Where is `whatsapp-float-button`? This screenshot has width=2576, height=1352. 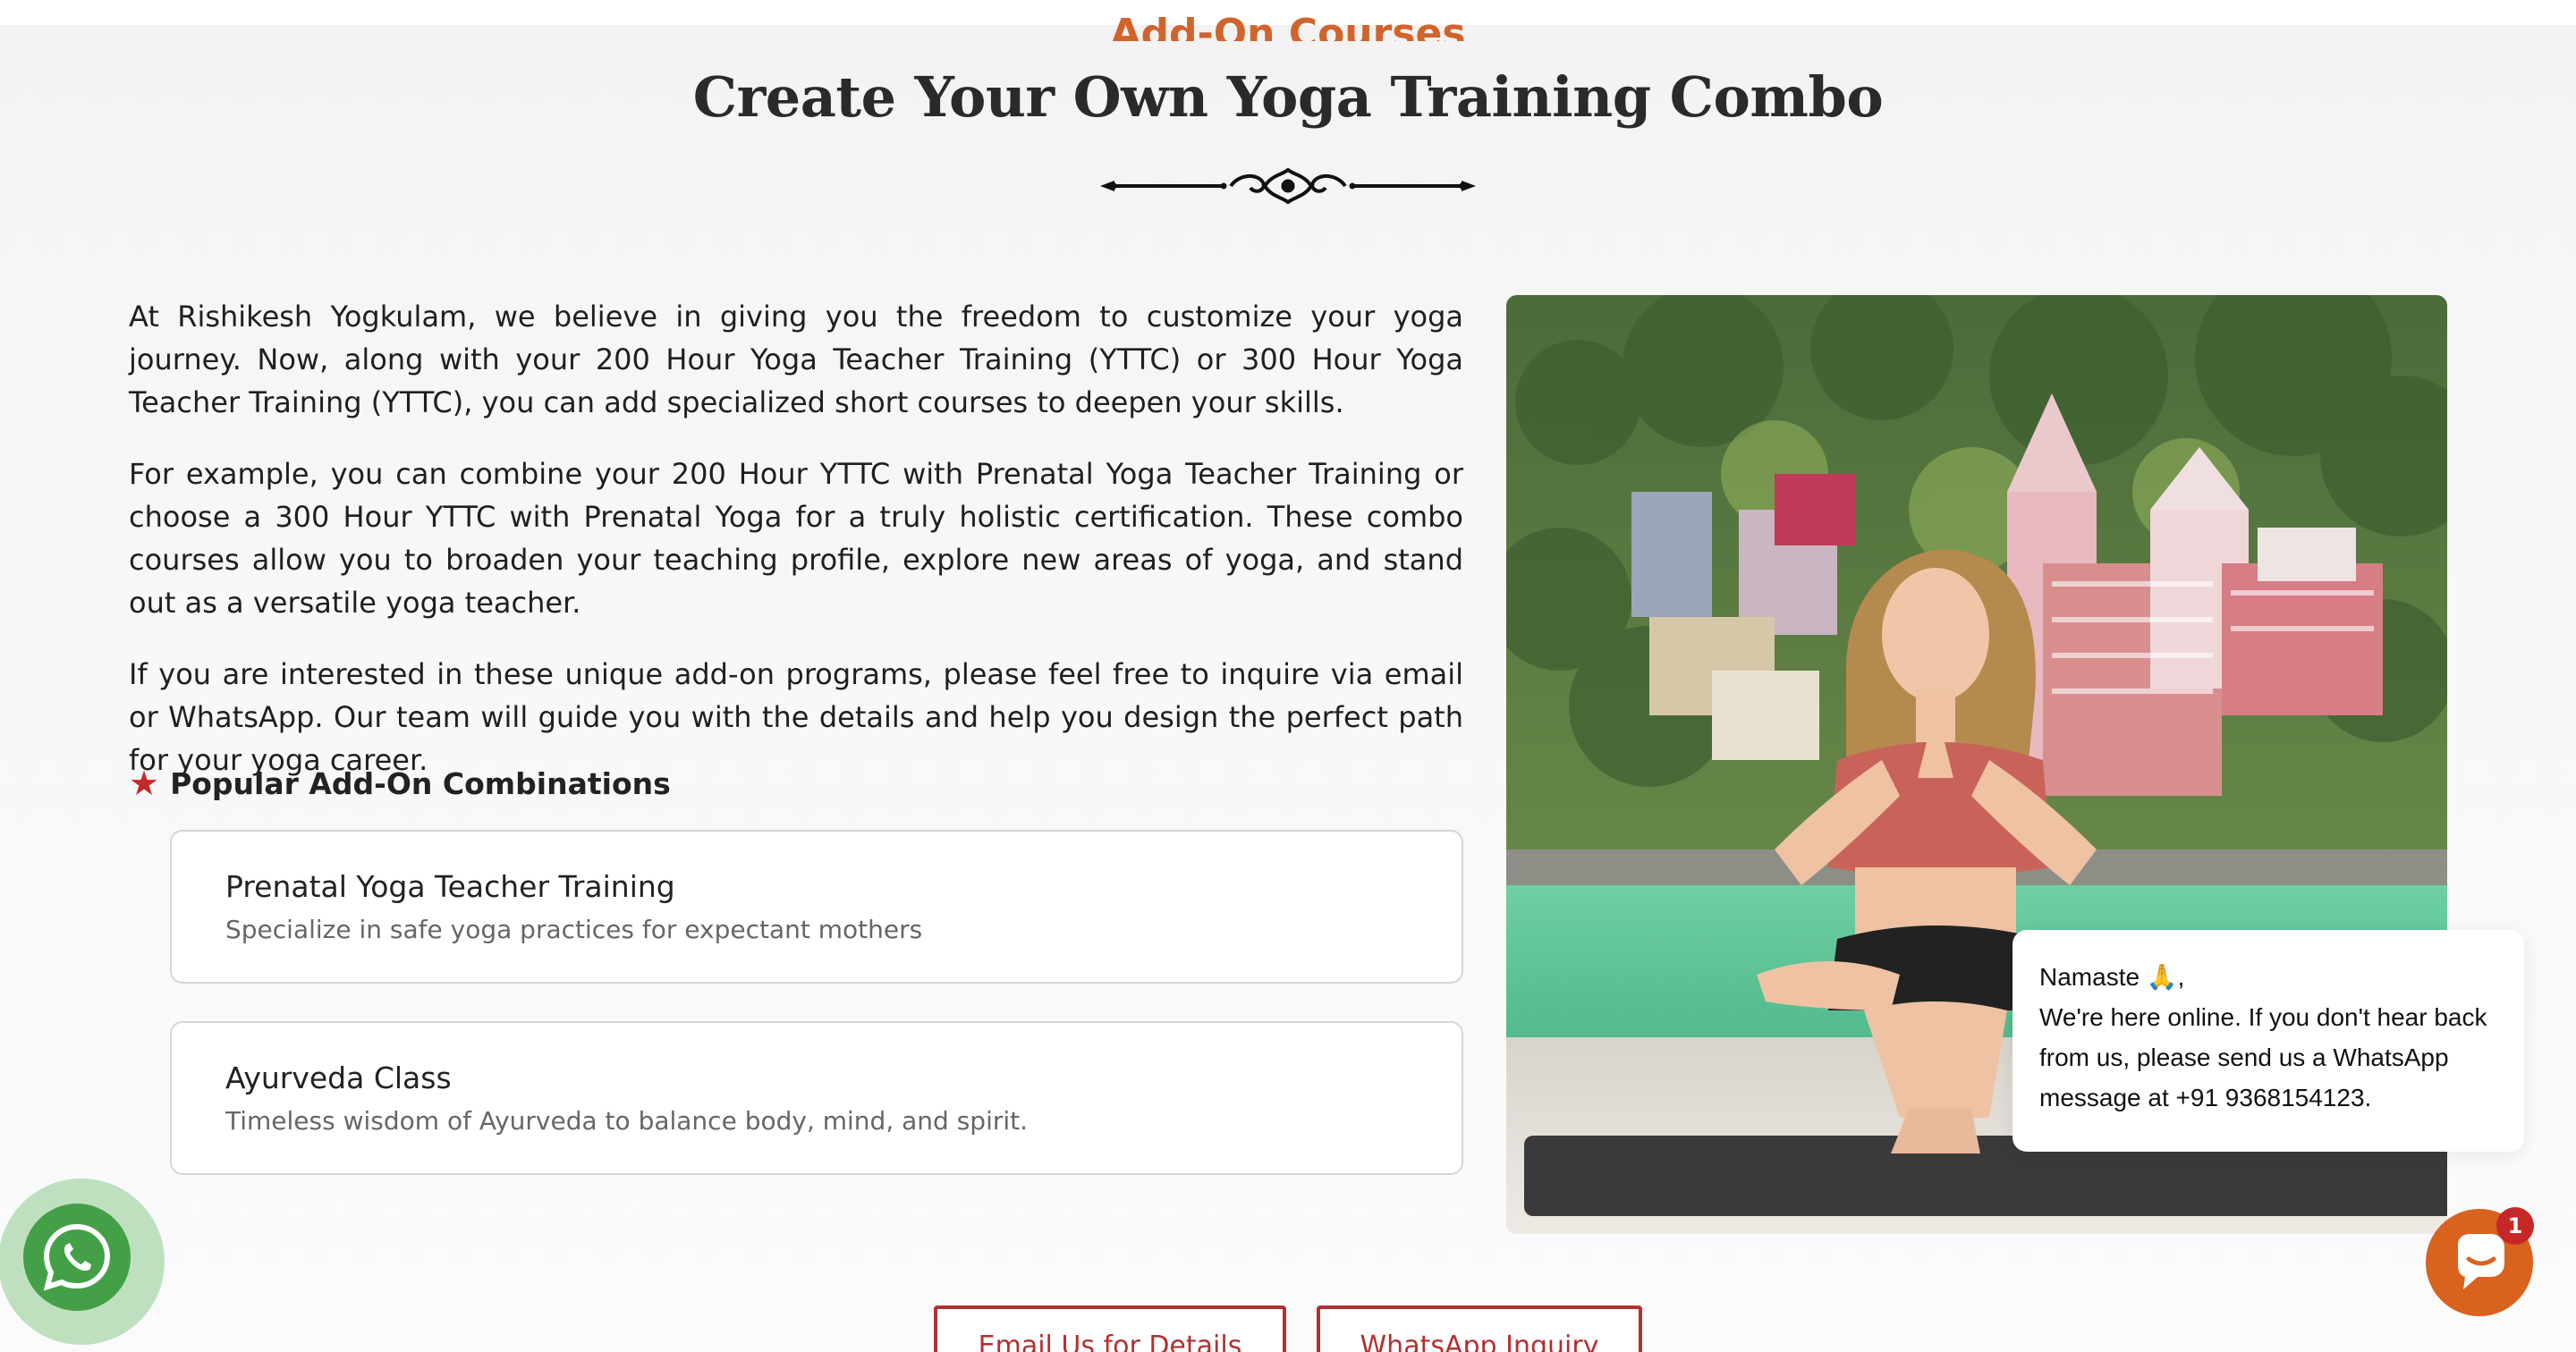 whatsapp-float-button is located at coordinates (82, 1262).